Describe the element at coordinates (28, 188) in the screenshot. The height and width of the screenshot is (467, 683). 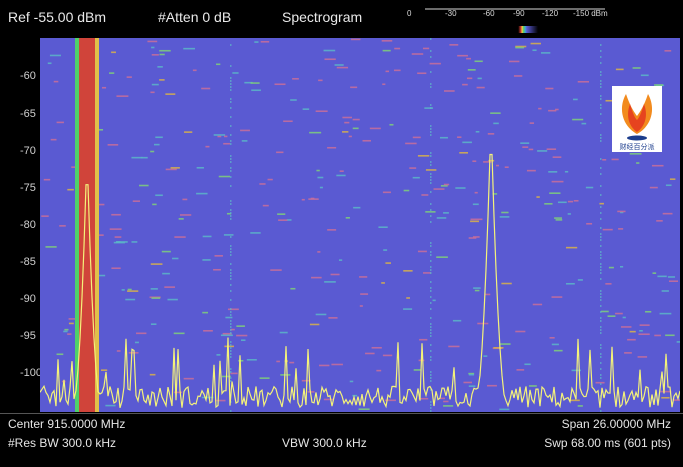
I see `y-tick-label: -75` at that location.